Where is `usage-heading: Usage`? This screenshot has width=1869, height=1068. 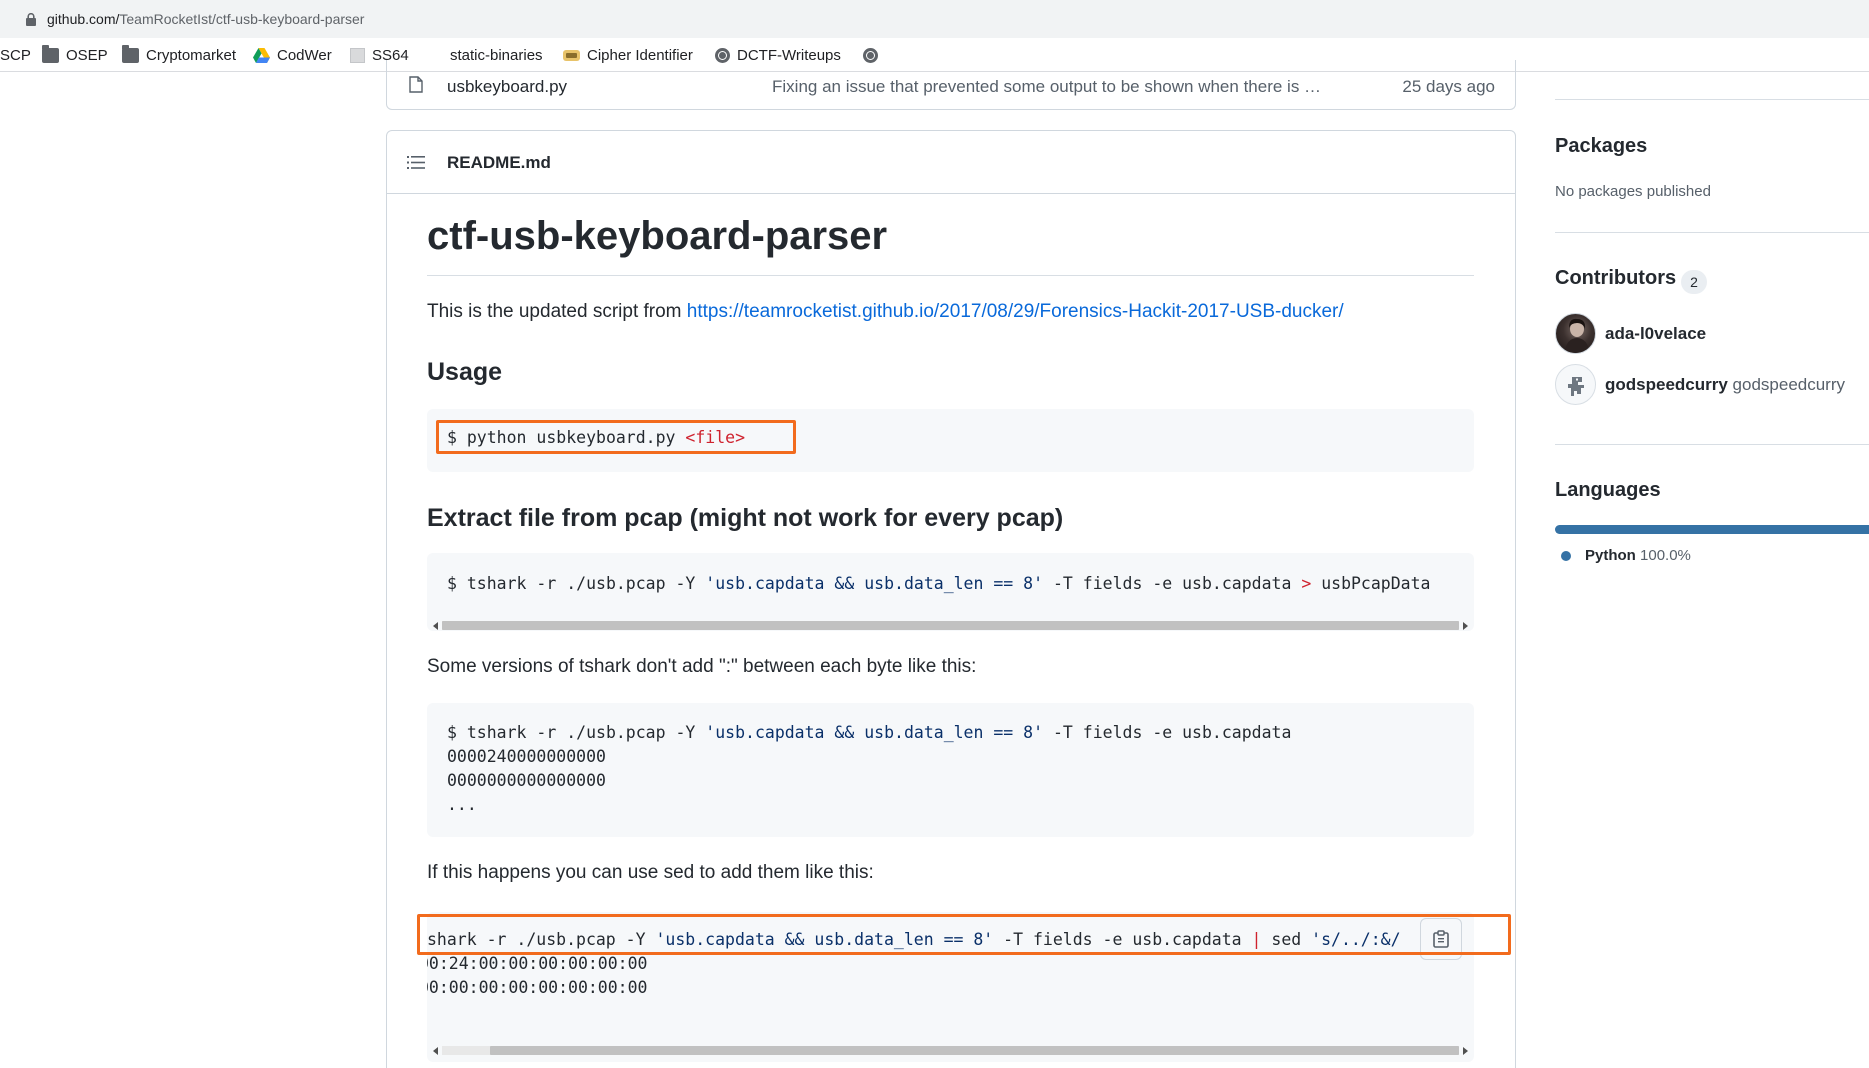 usage-heading: Usage is located at coordinates (465, 372).